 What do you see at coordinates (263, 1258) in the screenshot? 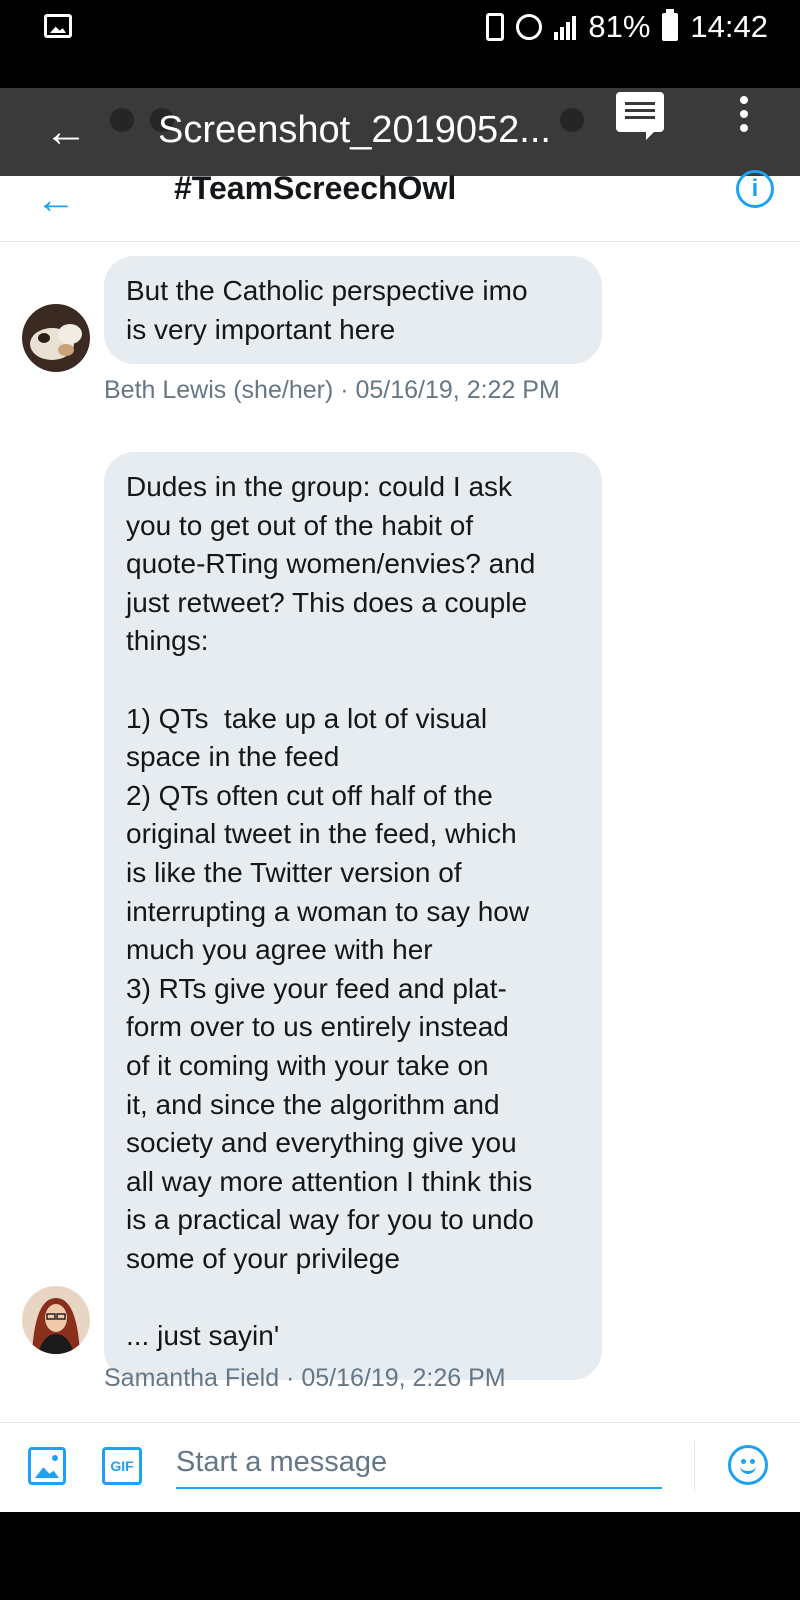
I see `message-line: some of your privilege` at bounding box center [263, 1258].